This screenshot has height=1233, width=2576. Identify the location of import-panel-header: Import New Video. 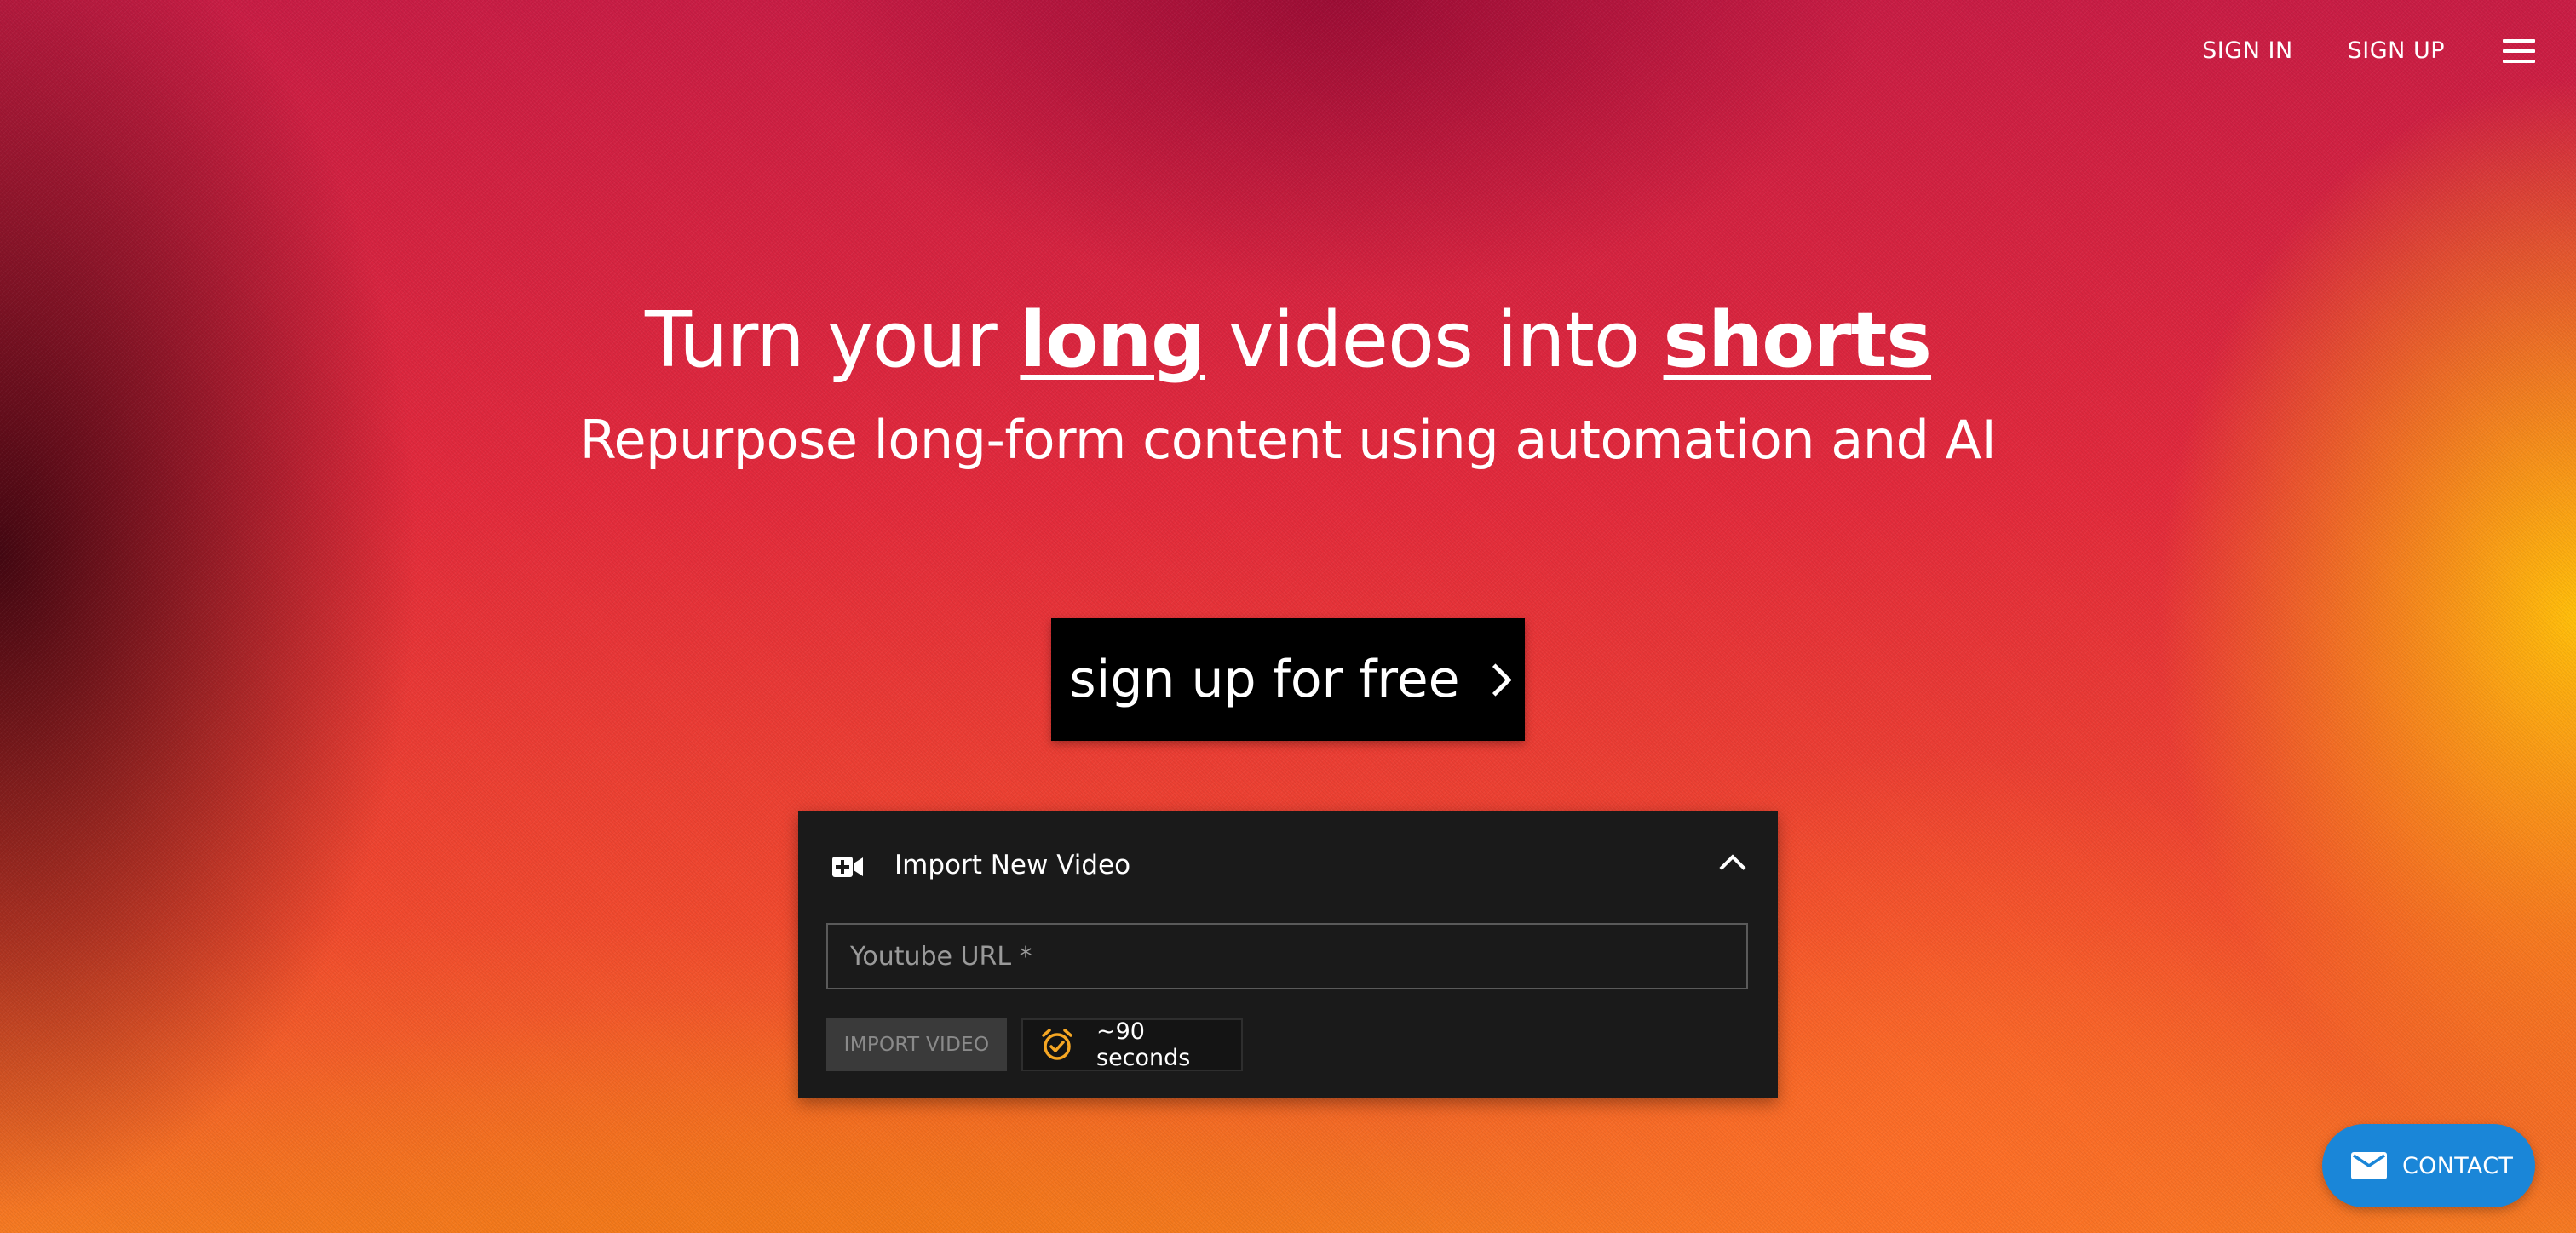
(1288, 867).